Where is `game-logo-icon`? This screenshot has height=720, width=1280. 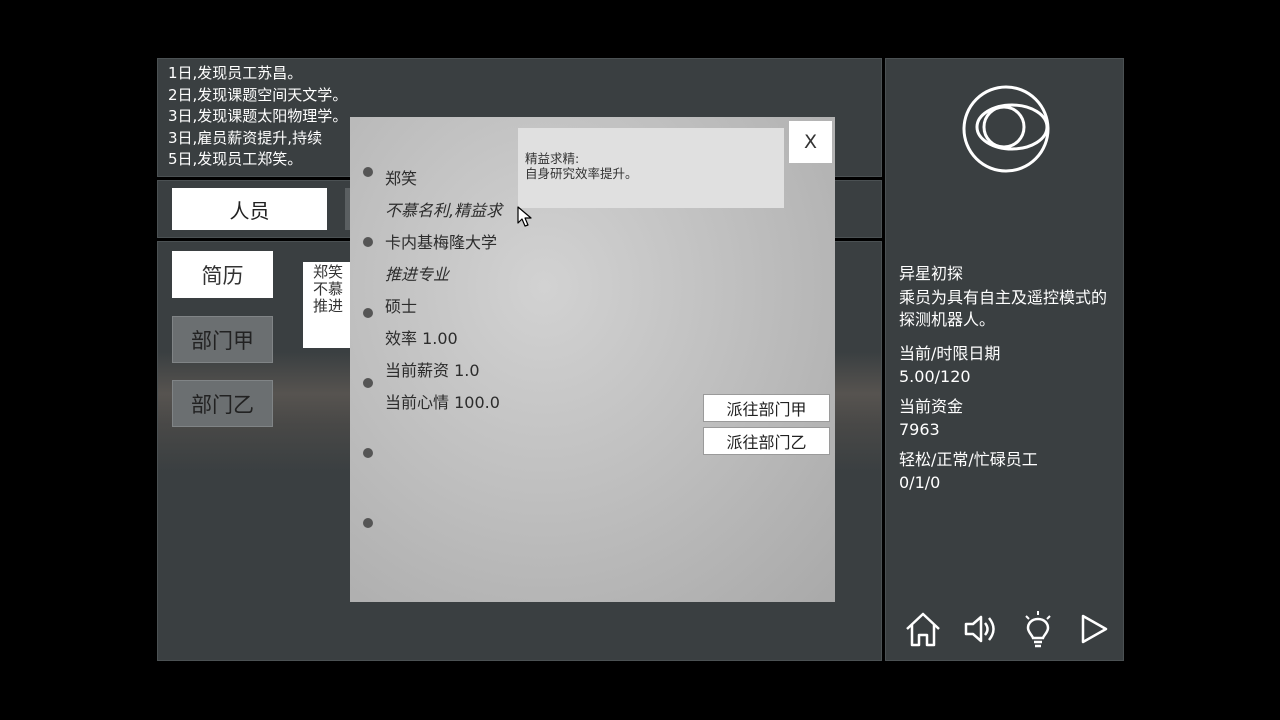
game-logo-icon is located at coordinates (1006, 129).